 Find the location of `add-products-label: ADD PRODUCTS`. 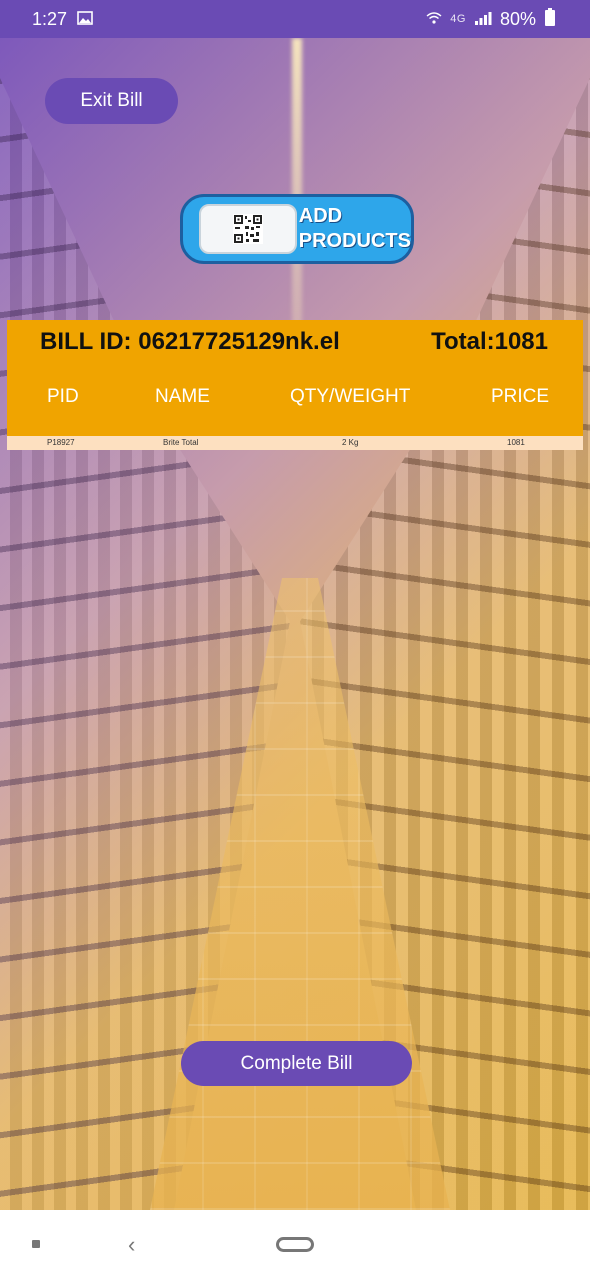

add-products-label: ADD PRODUCTS is located at coordinates (354, 228).